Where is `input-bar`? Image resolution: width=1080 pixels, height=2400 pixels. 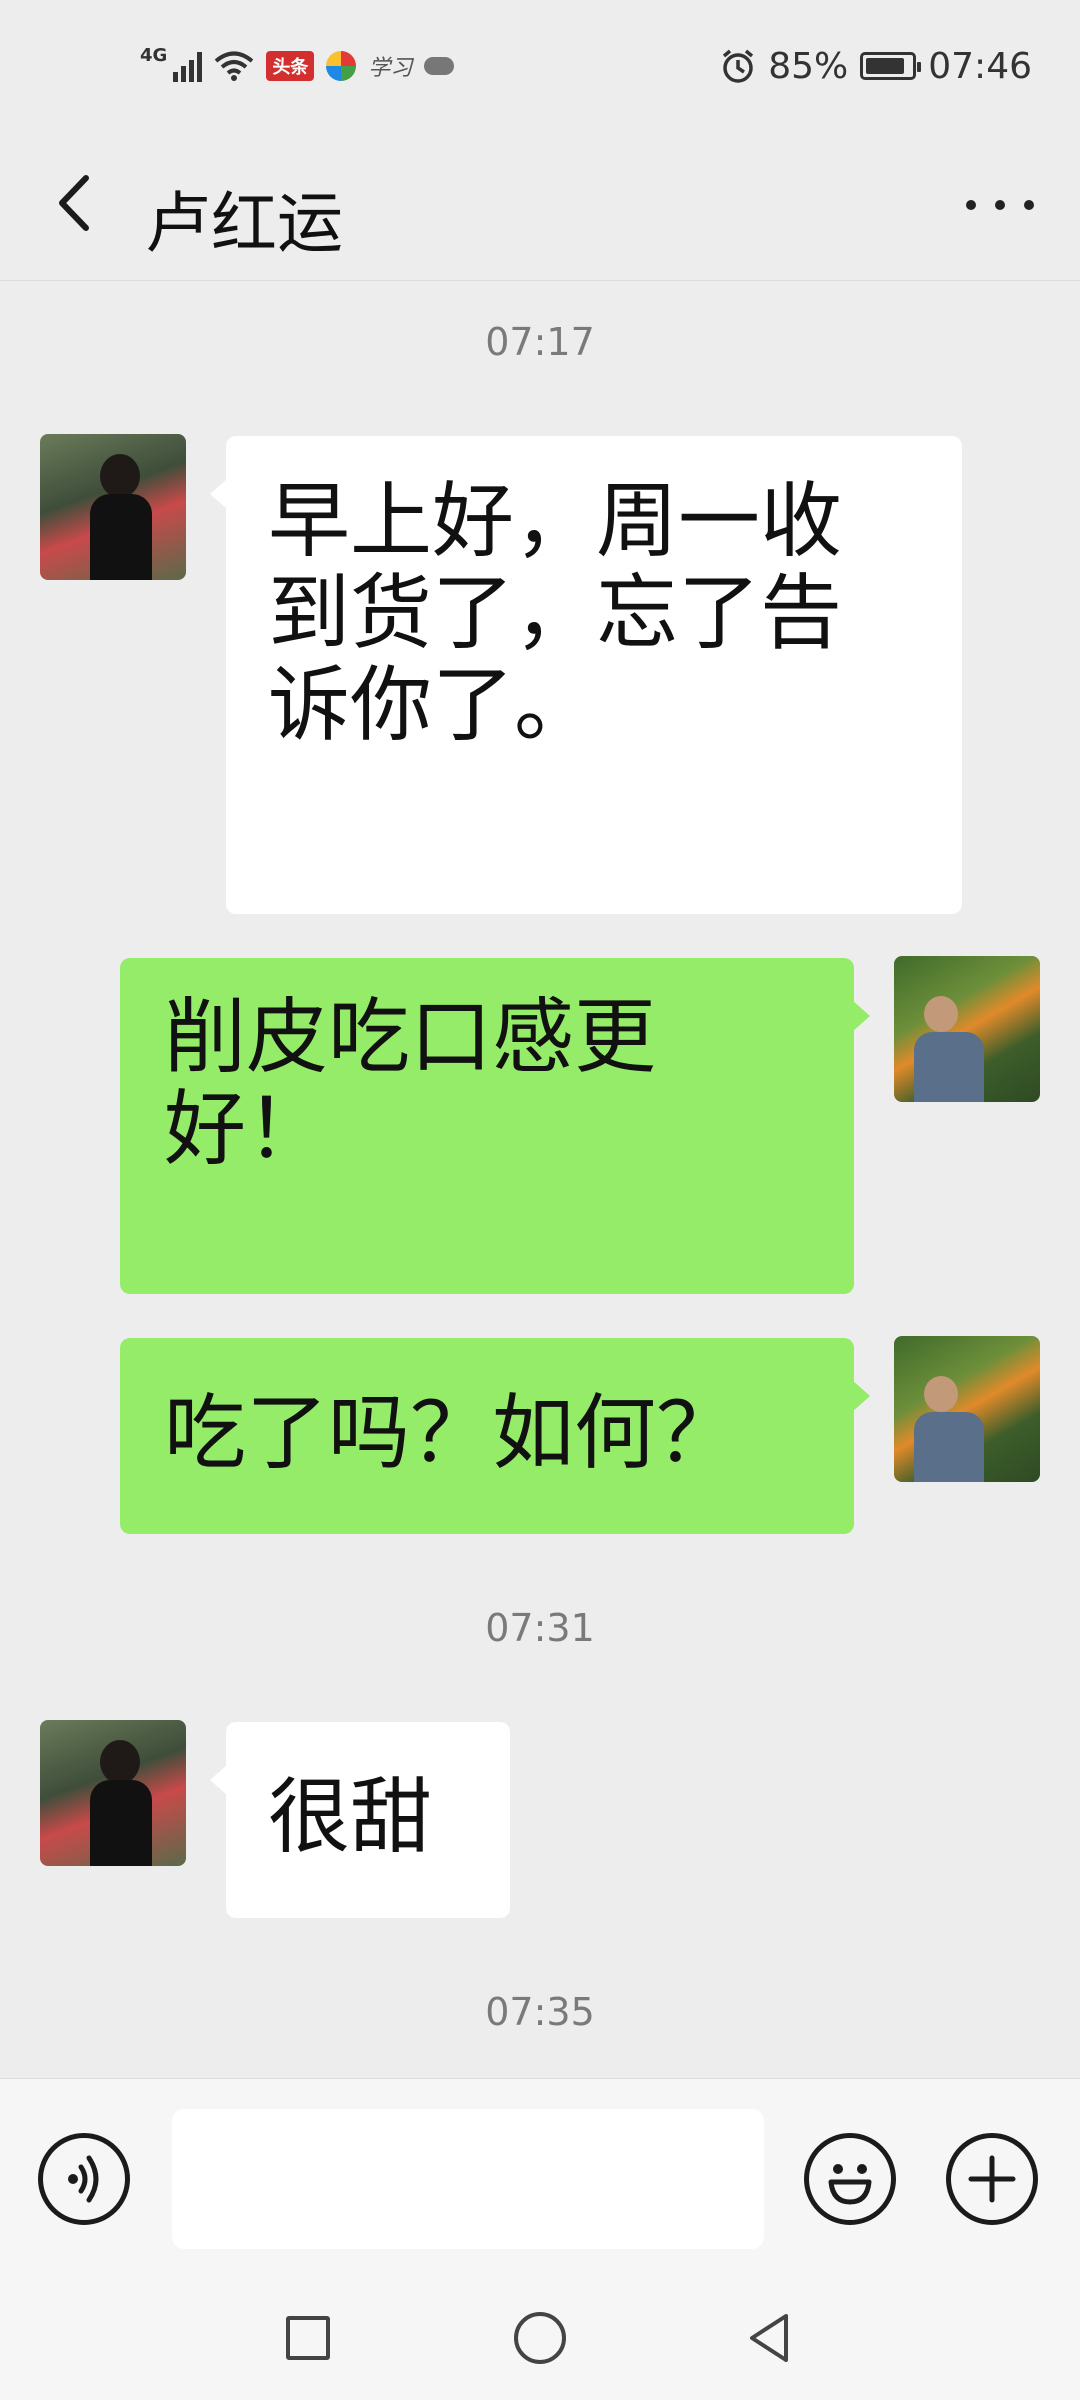
input-bar is located at coordinates (540, 2178).